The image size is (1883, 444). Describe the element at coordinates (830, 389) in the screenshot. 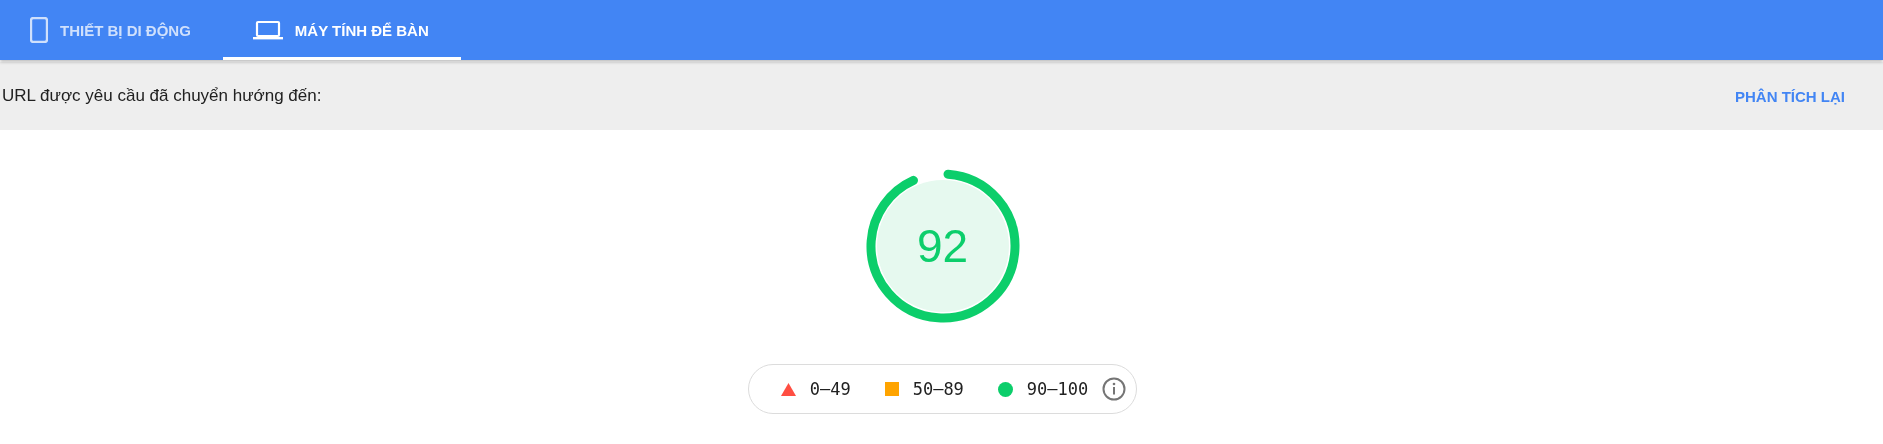

I see `score-range: 0–49` at that location.